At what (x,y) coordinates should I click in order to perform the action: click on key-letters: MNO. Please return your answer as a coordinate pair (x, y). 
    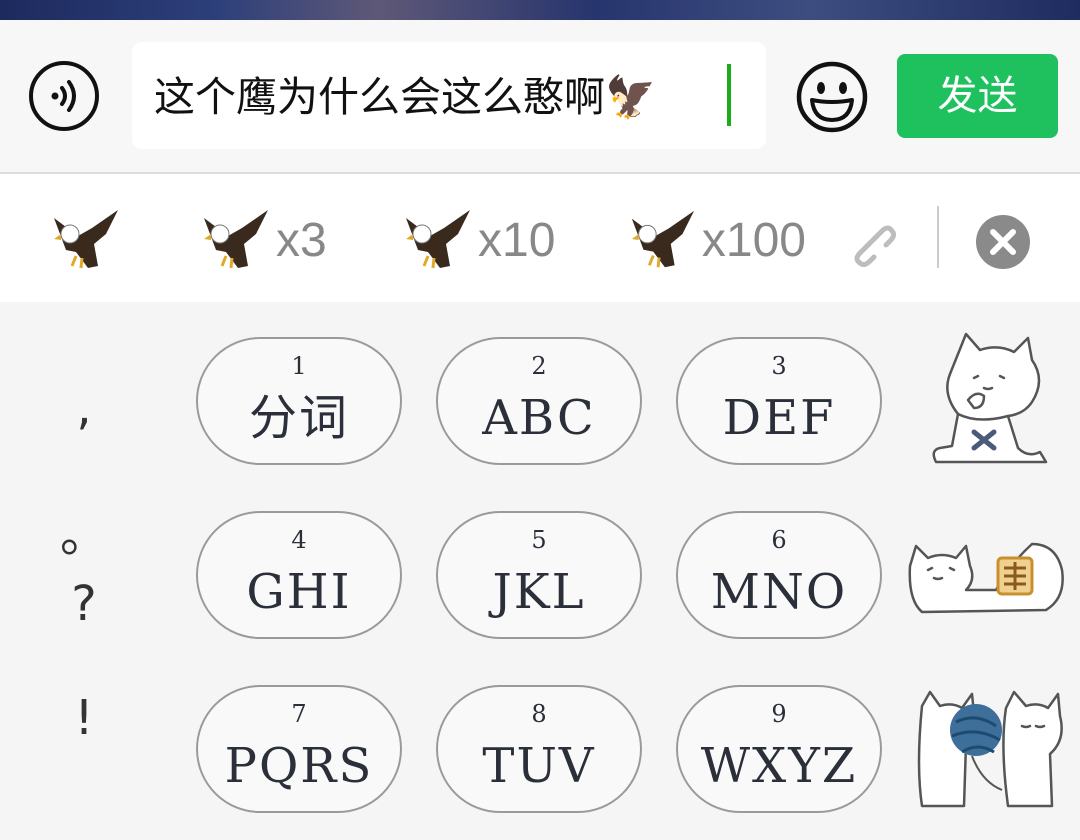
    Looking at the image, I should click on (779, 592).